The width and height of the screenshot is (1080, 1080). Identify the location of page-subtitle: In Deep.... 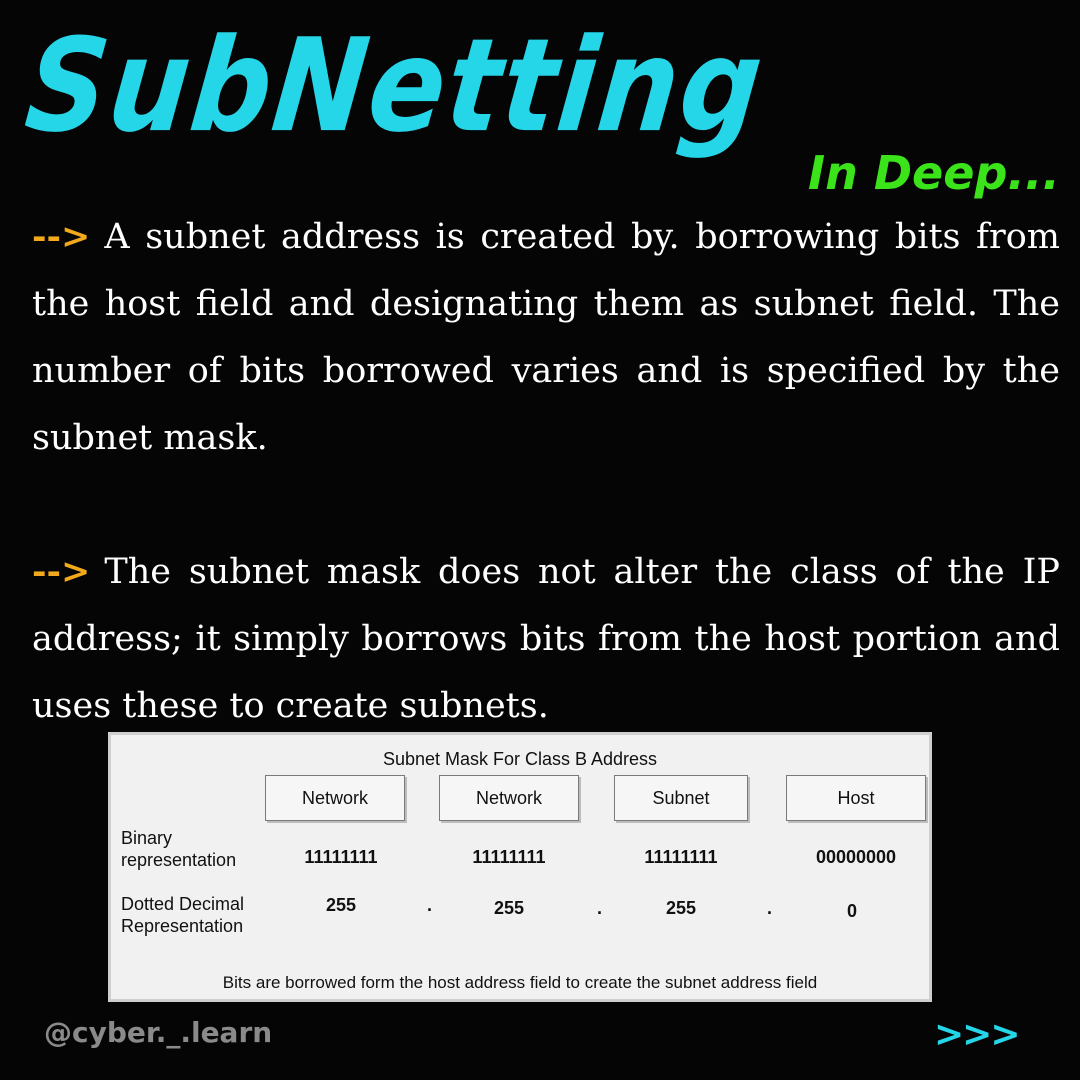
(934, 173).